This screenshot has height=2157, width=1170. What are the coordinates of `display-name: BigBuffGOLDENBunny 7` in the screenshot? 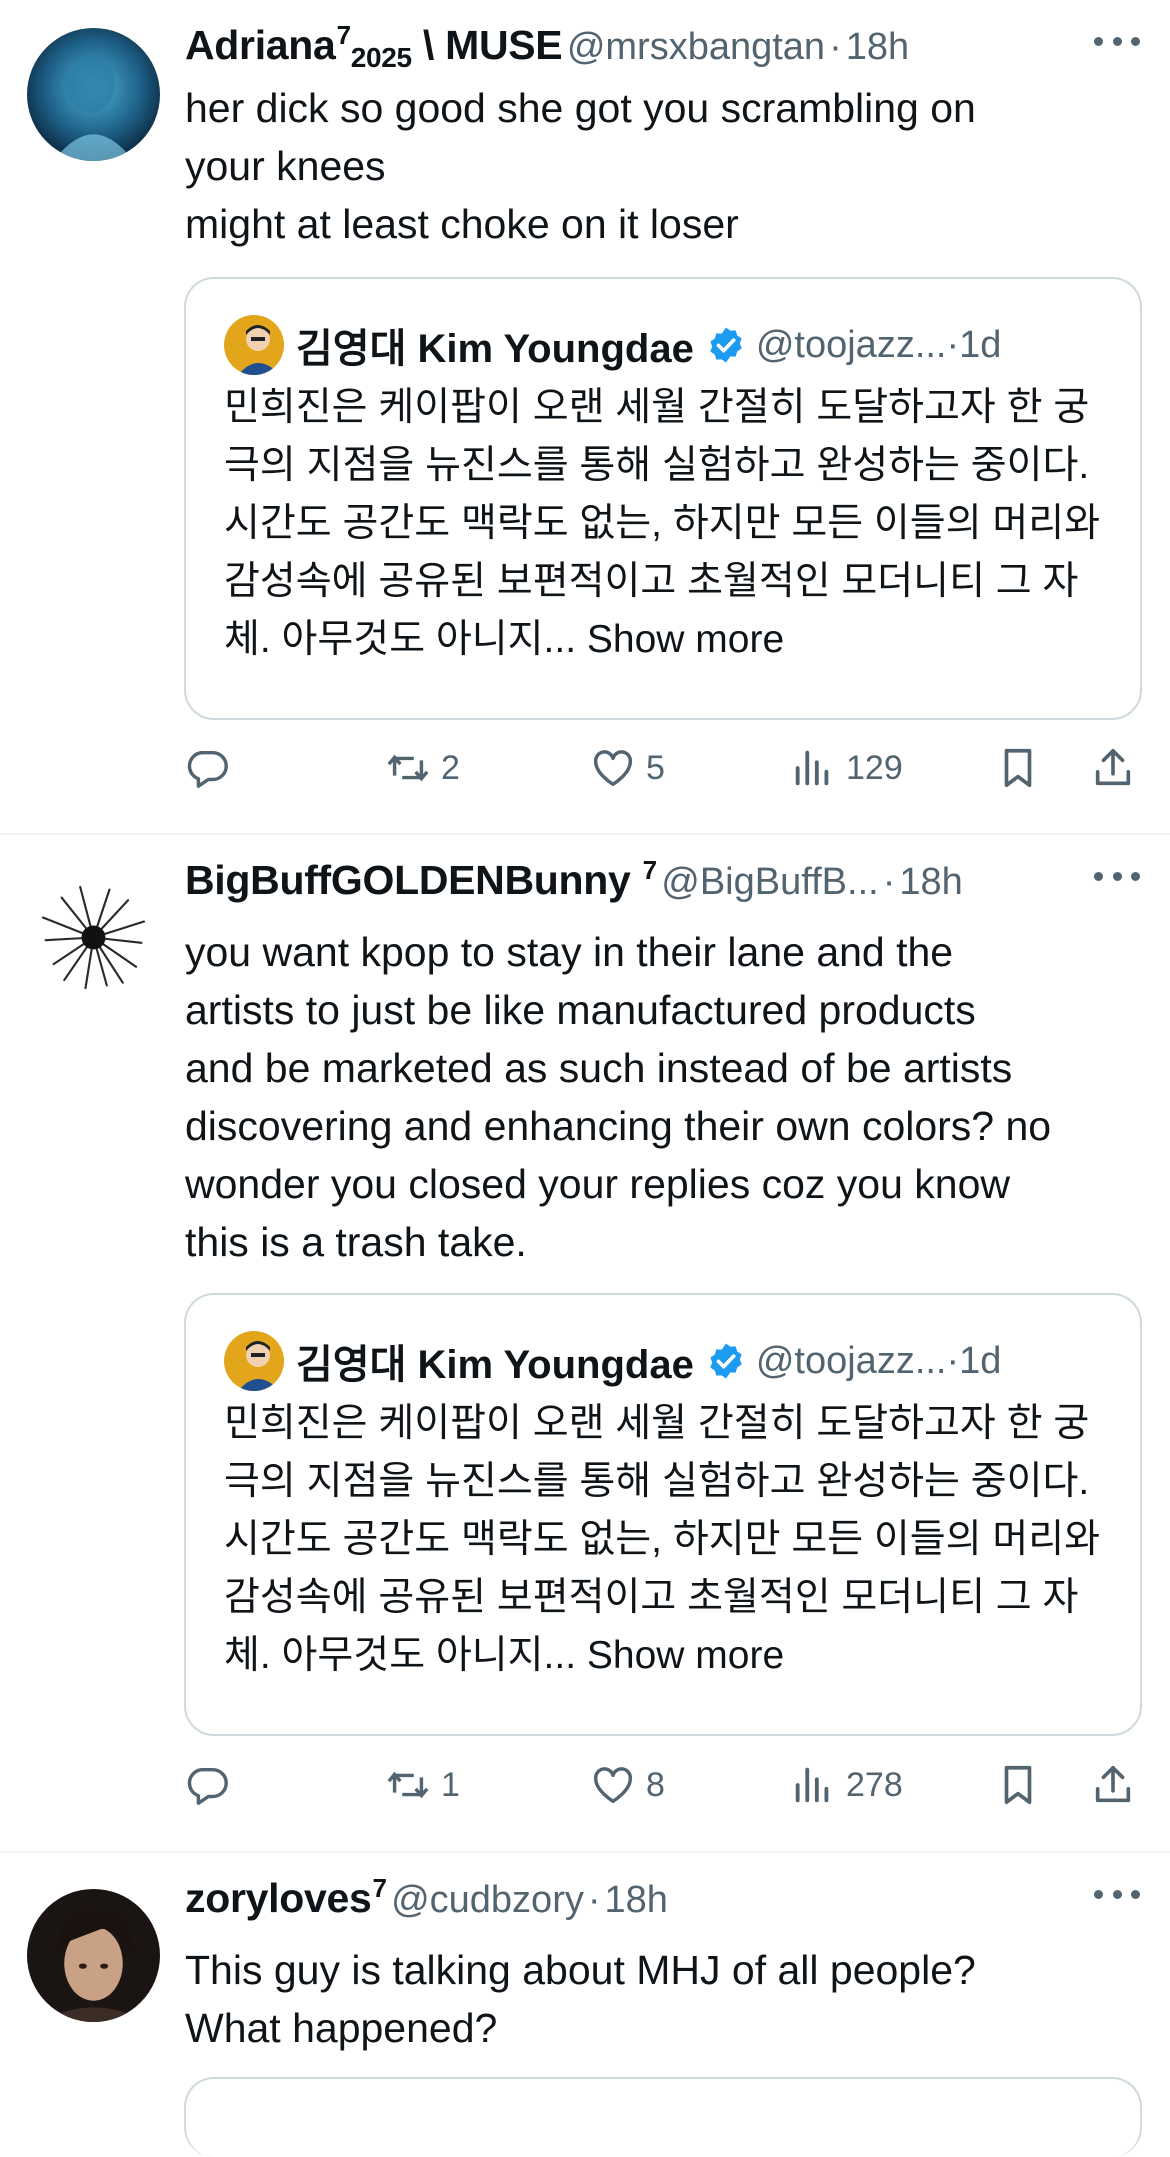 It's located at (421, 879).